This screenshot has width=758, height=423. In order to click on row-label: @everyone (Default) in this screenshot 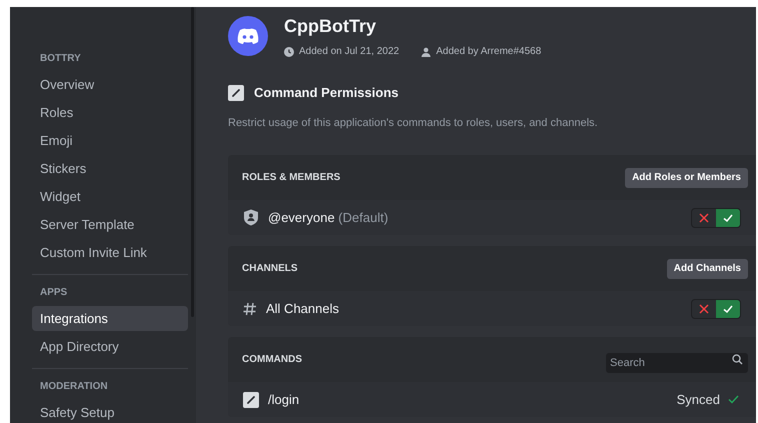, I will do `click(328, 217)`.